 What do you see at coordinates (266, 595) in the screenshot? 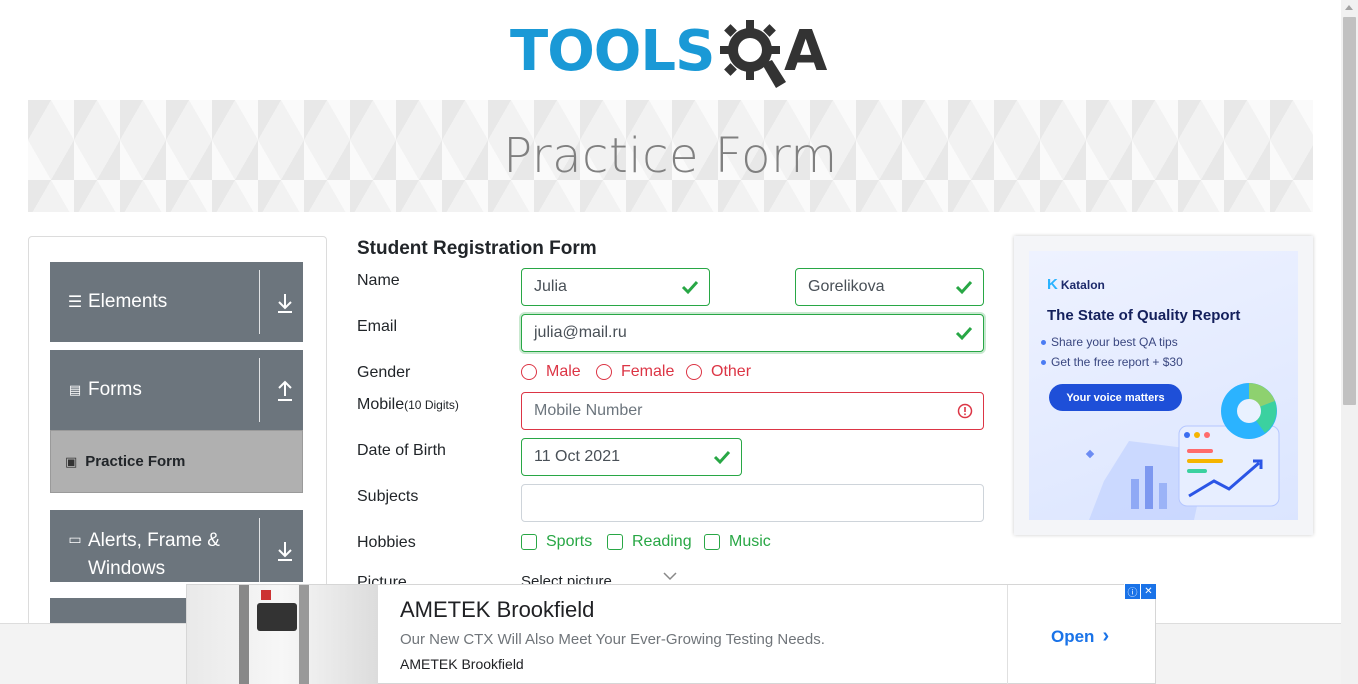
I see `machine-indicator` at bounding box center [266, 595].